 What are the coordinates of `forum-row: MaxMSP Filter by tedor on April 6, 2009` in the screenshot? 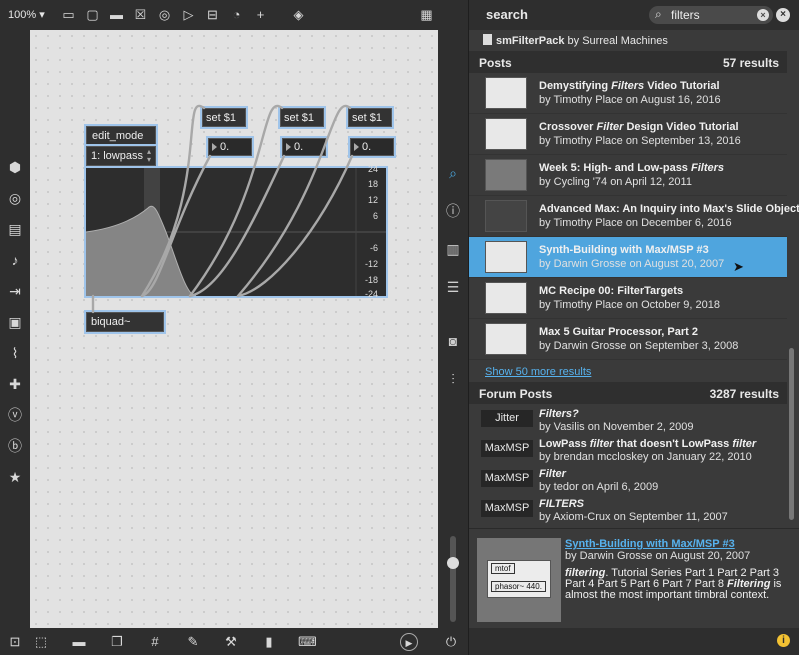 It's located at (628, 480).